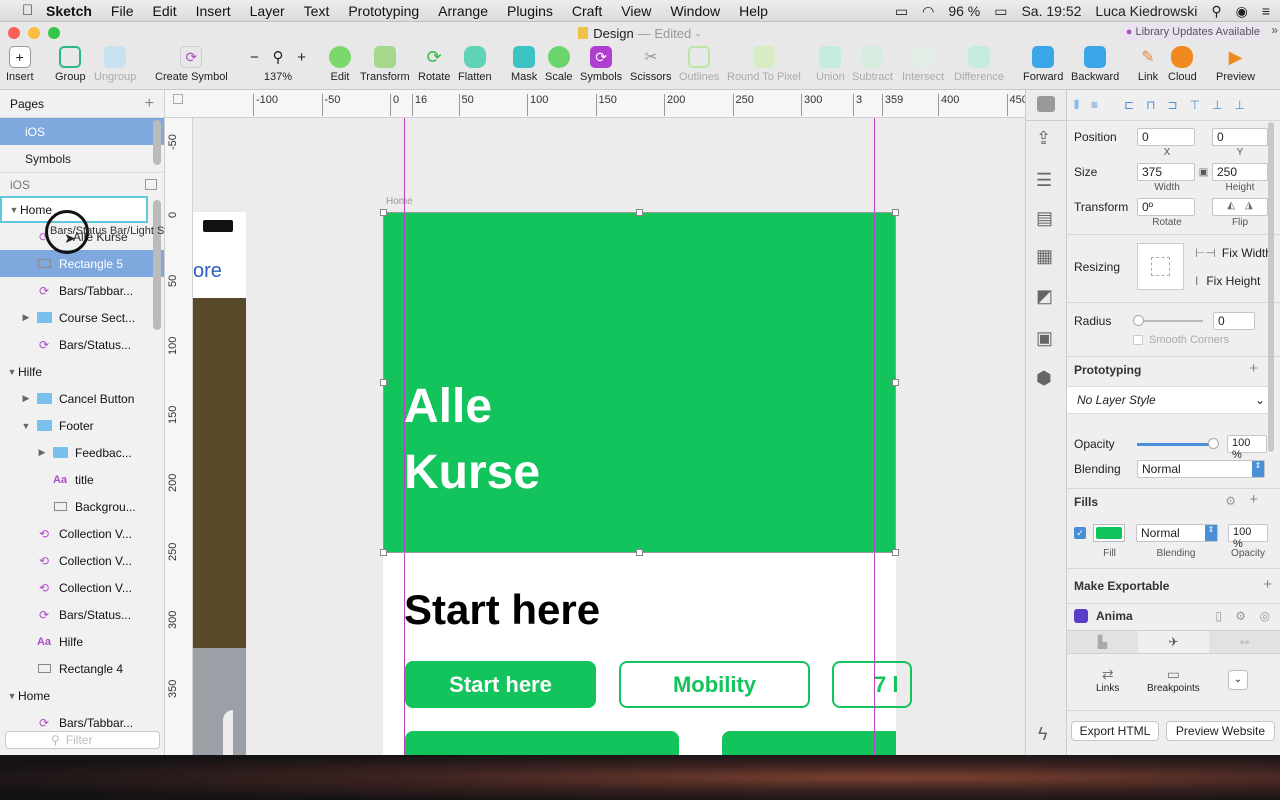 This screenshot has width=1280, height=800. What do you see at coordinates (1107, 680) in the screenshot?
I see `links-button: ⇄ Links` at bounding box center [1107, 680].